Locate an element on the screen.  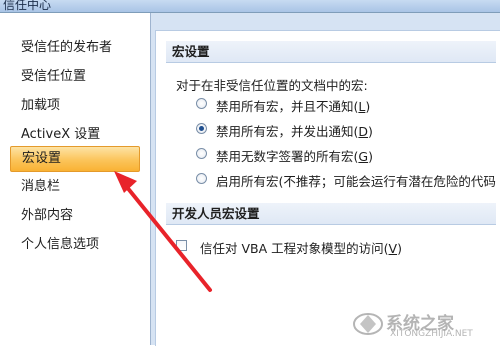
radio-dot-icon is located at coordinates (201, 128).